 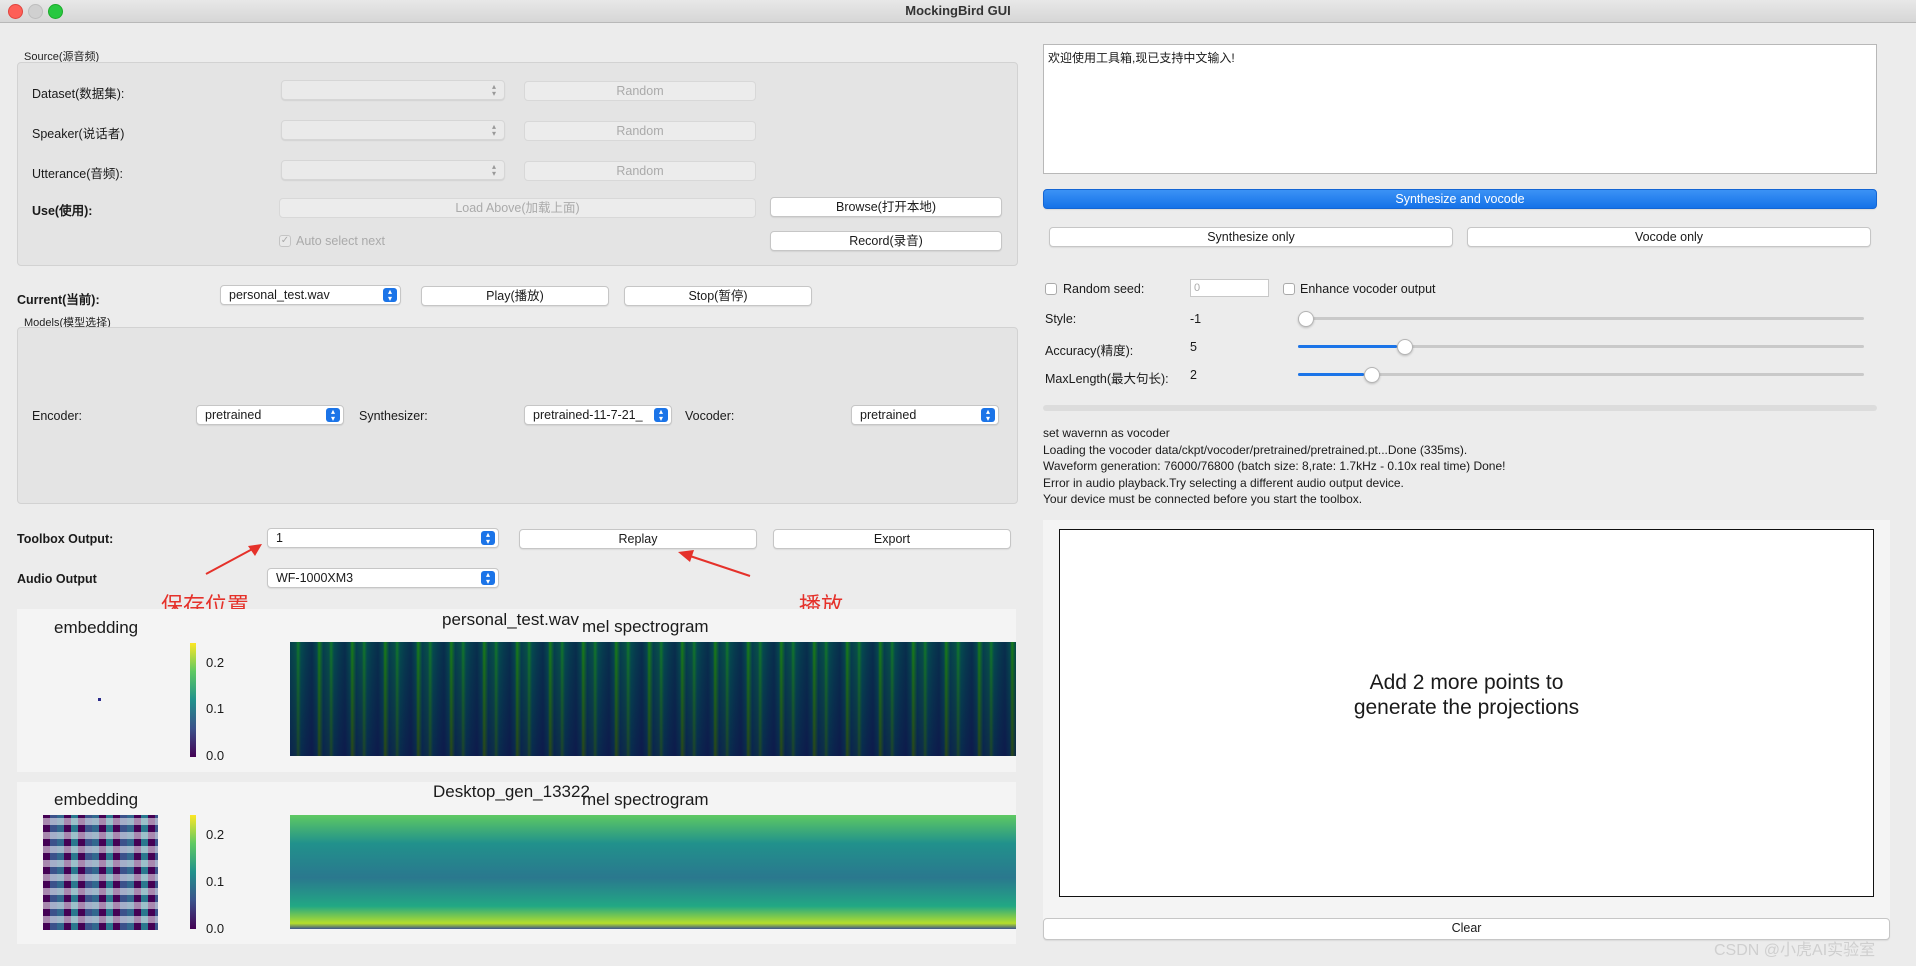 What do you see at coordinates (714, 563) in the screenshot?
I see `annotation-arrow-play` at bounding box center [714, 563].